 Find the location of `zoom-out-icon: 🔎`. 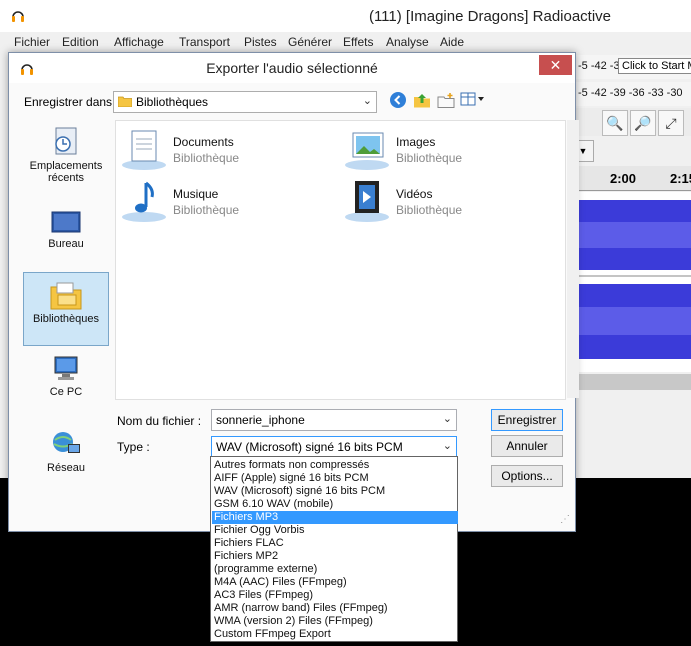

zoom-out-icon: 🔎 is located at coordinates (643, 123).